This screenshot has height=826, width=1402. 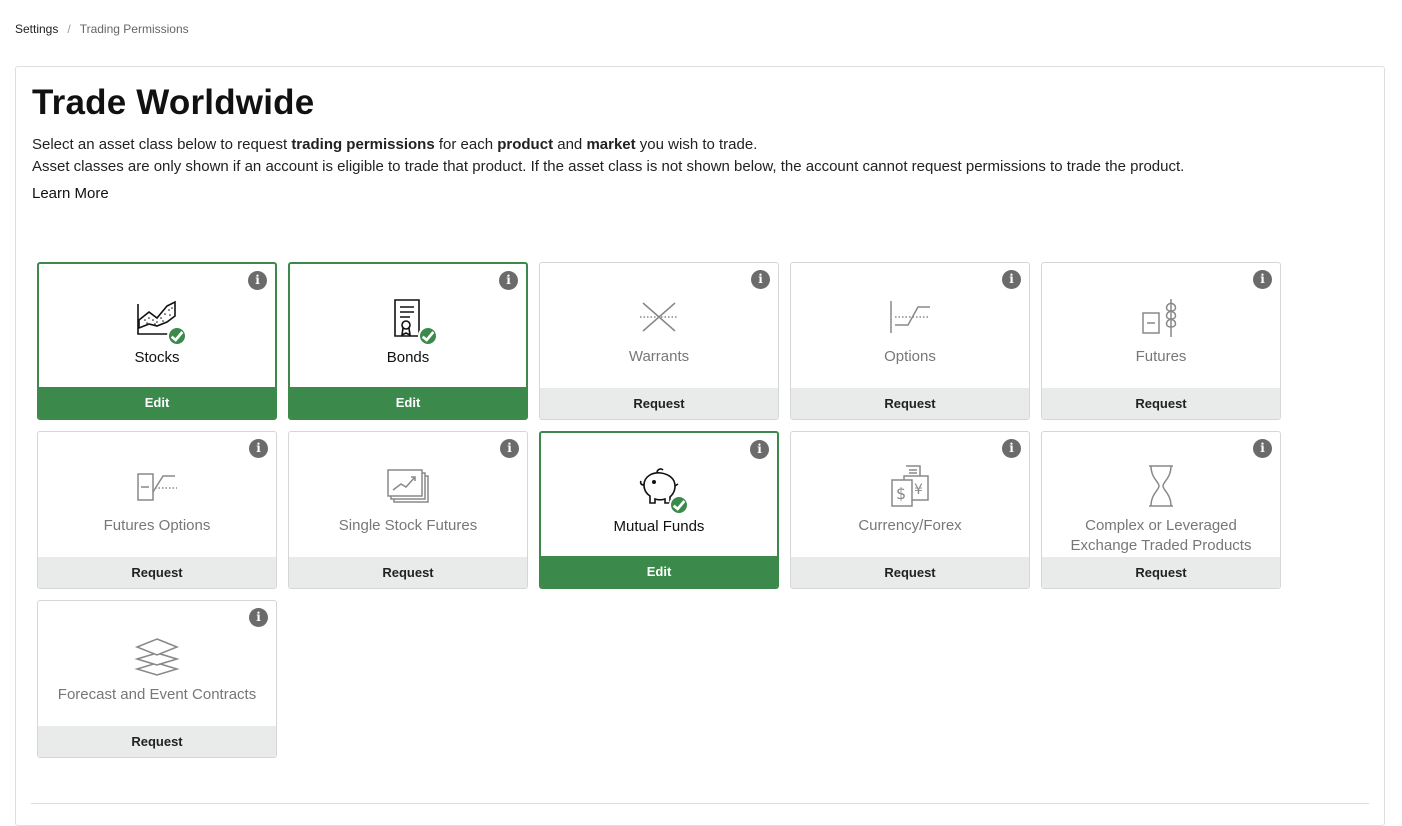 I want to click on card-forecast-event-contracts: i Forecast and Event Contracts Request, so click(x=157, y=679).